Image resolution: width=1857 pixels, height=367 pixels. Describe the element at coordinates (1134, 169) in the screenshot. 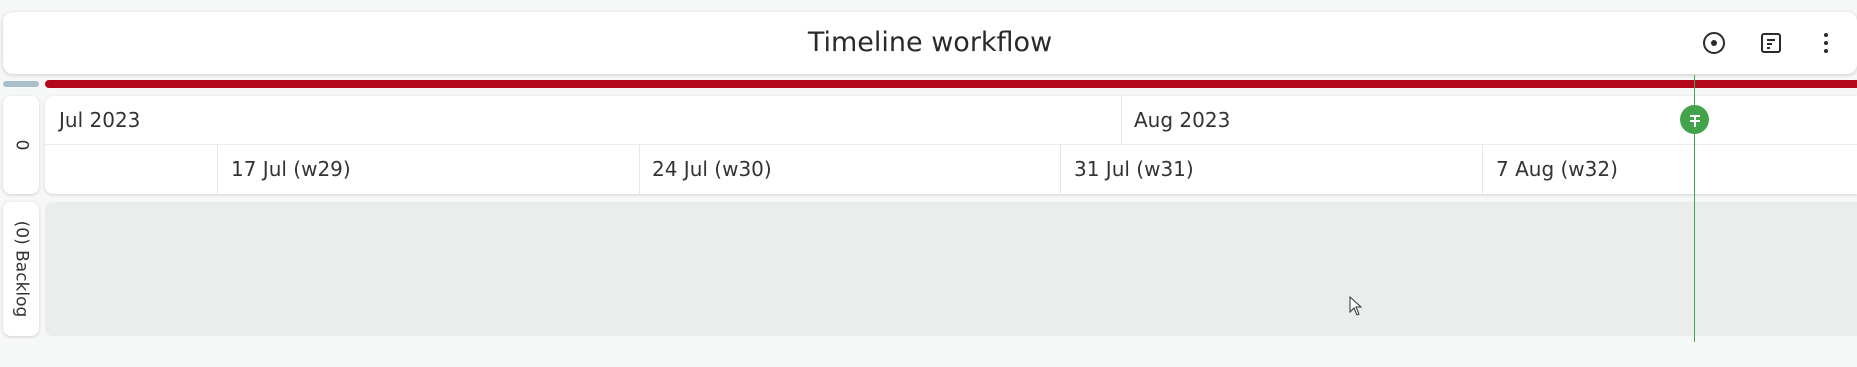

I see `week-label: 31 Jul (w31)` at that location.